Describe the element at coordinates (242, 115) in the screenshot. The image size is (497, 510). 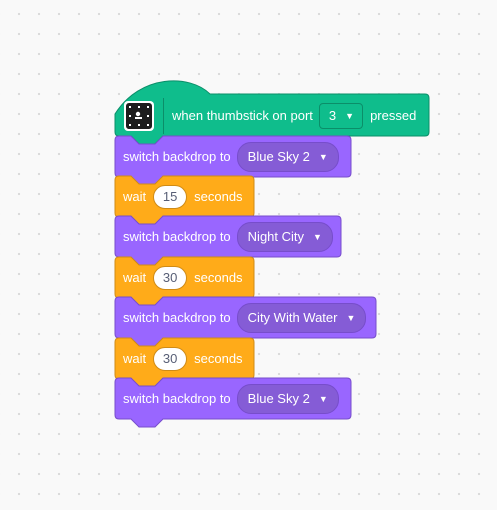
I see `hat-label-before: when thumbstick on port` at that location.